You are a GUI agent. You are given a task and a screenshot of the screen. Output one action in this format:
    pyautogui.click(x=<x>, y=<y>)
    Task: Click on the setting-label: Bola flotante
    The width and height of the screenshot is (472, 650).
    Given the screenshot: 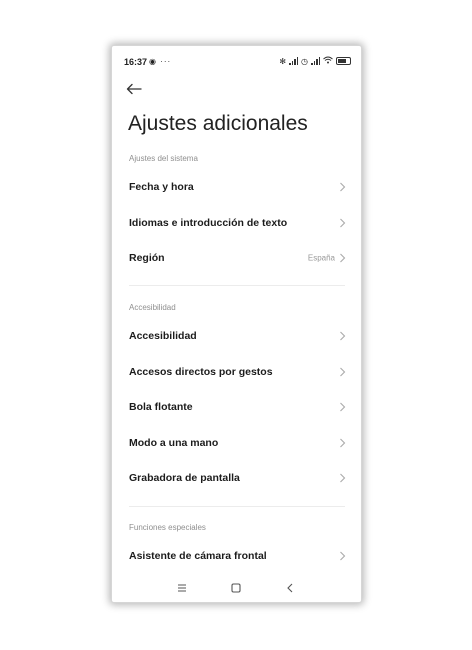 What is the action you would take?
    pyautogui.click(x=161, y=407)
    